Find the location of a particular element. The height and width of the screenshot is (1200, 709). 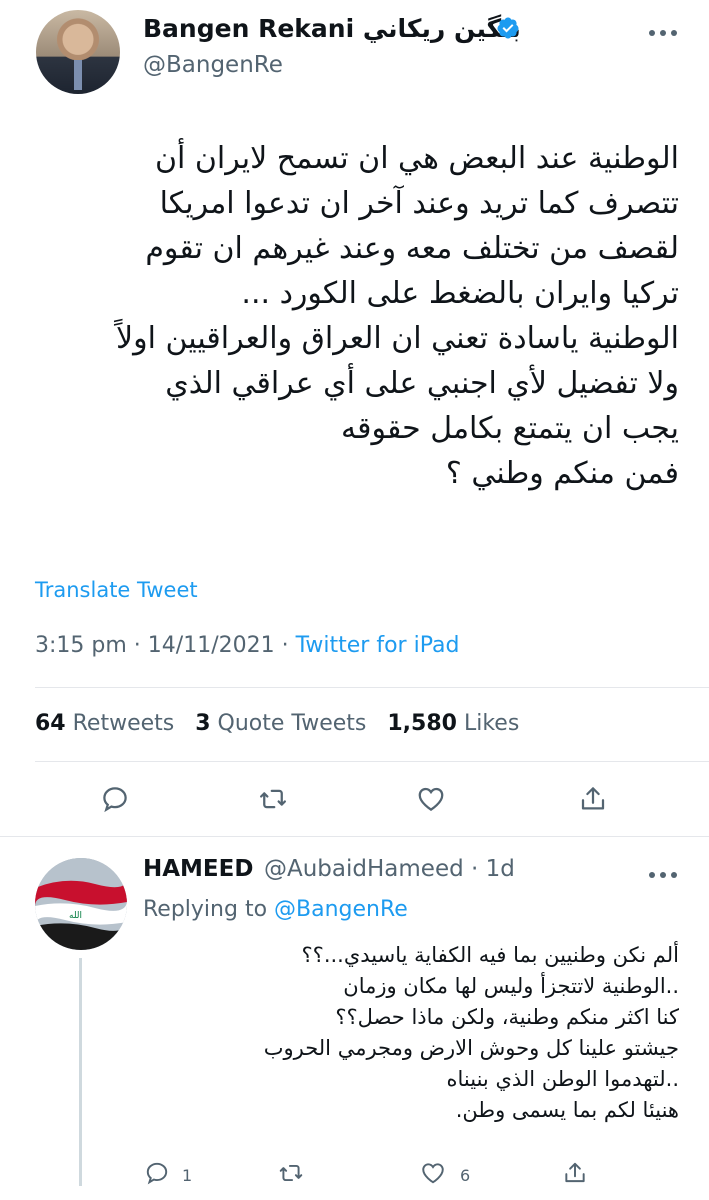

verified-badge-icon is located at coordinates (508, 28).